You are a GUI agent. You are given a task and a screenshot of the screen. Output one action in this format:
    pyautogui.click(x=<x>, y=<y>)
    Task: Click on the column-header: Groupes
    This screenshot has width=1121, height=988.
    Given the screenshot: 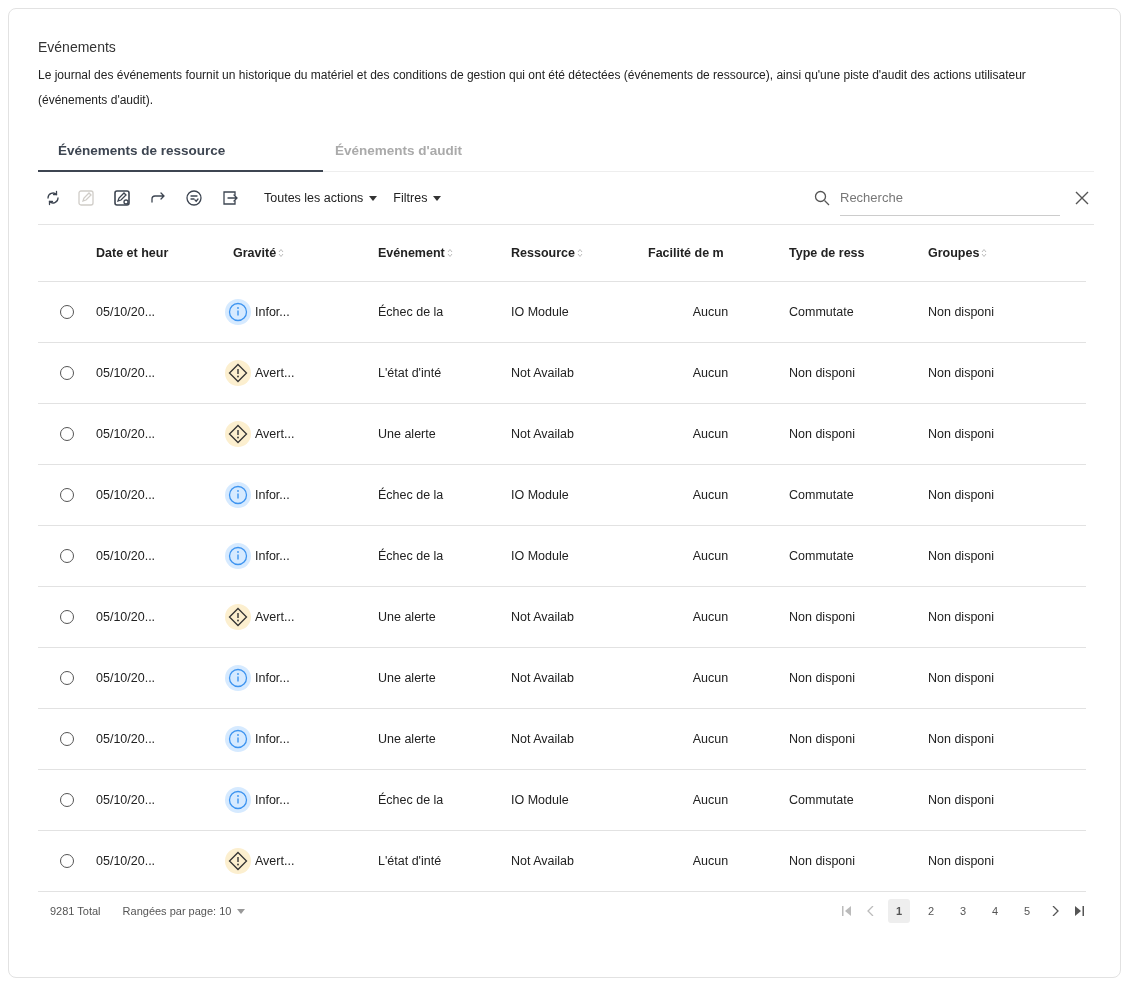 What is the action you would take?
    pyautogui.click(x=958, y=253)
    